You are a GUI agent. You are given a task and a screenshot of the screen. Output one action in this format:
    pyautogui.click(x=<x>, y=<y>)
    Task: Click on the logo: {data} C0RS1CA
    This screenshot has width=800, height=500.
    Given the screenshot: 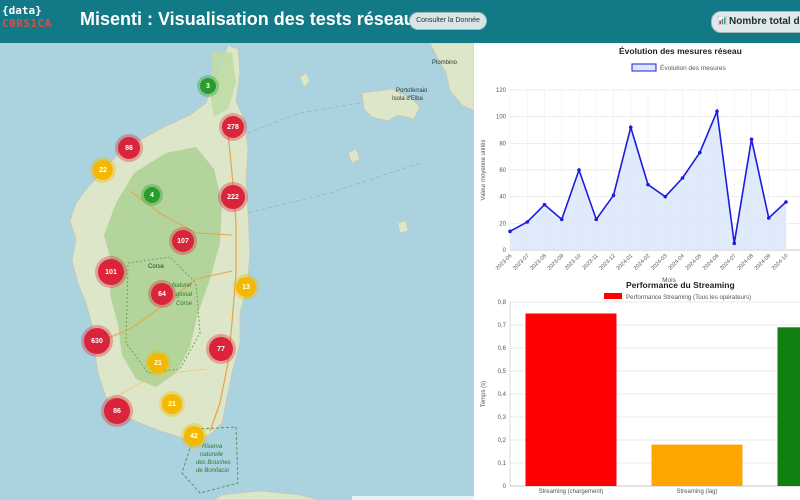 What is the action you would take?
    pyautogui.click(x=36, y=20)
    